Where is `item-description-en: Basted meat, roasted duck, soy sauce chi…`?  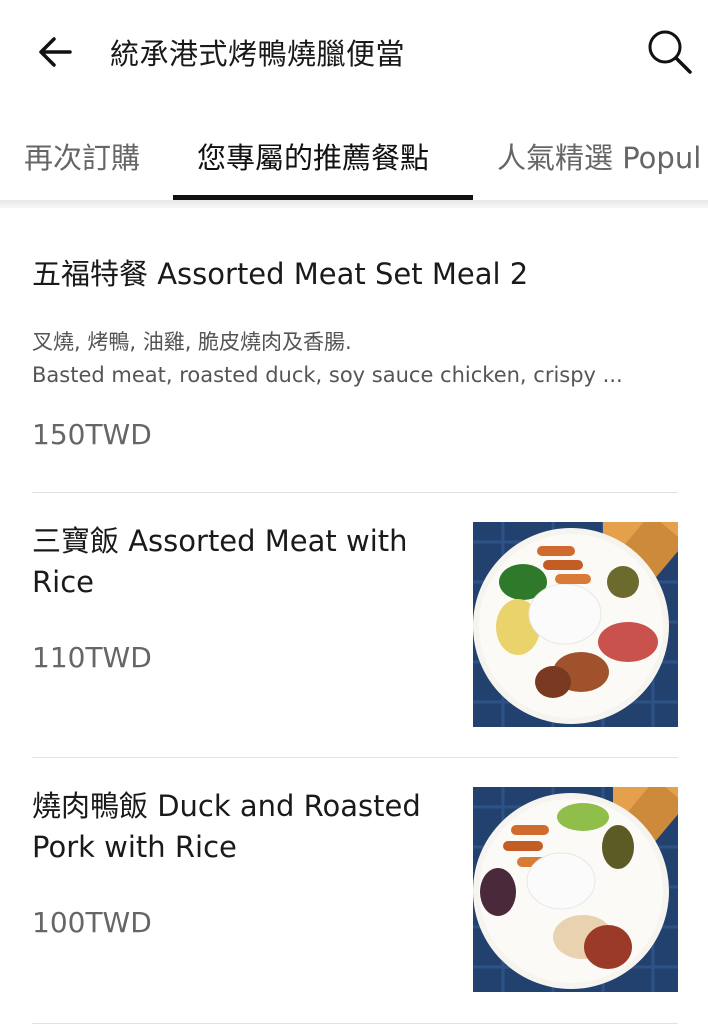
item-description-en: Basted meat, roasted duck, soy sauce chi… is located at coordinates (327, 375).